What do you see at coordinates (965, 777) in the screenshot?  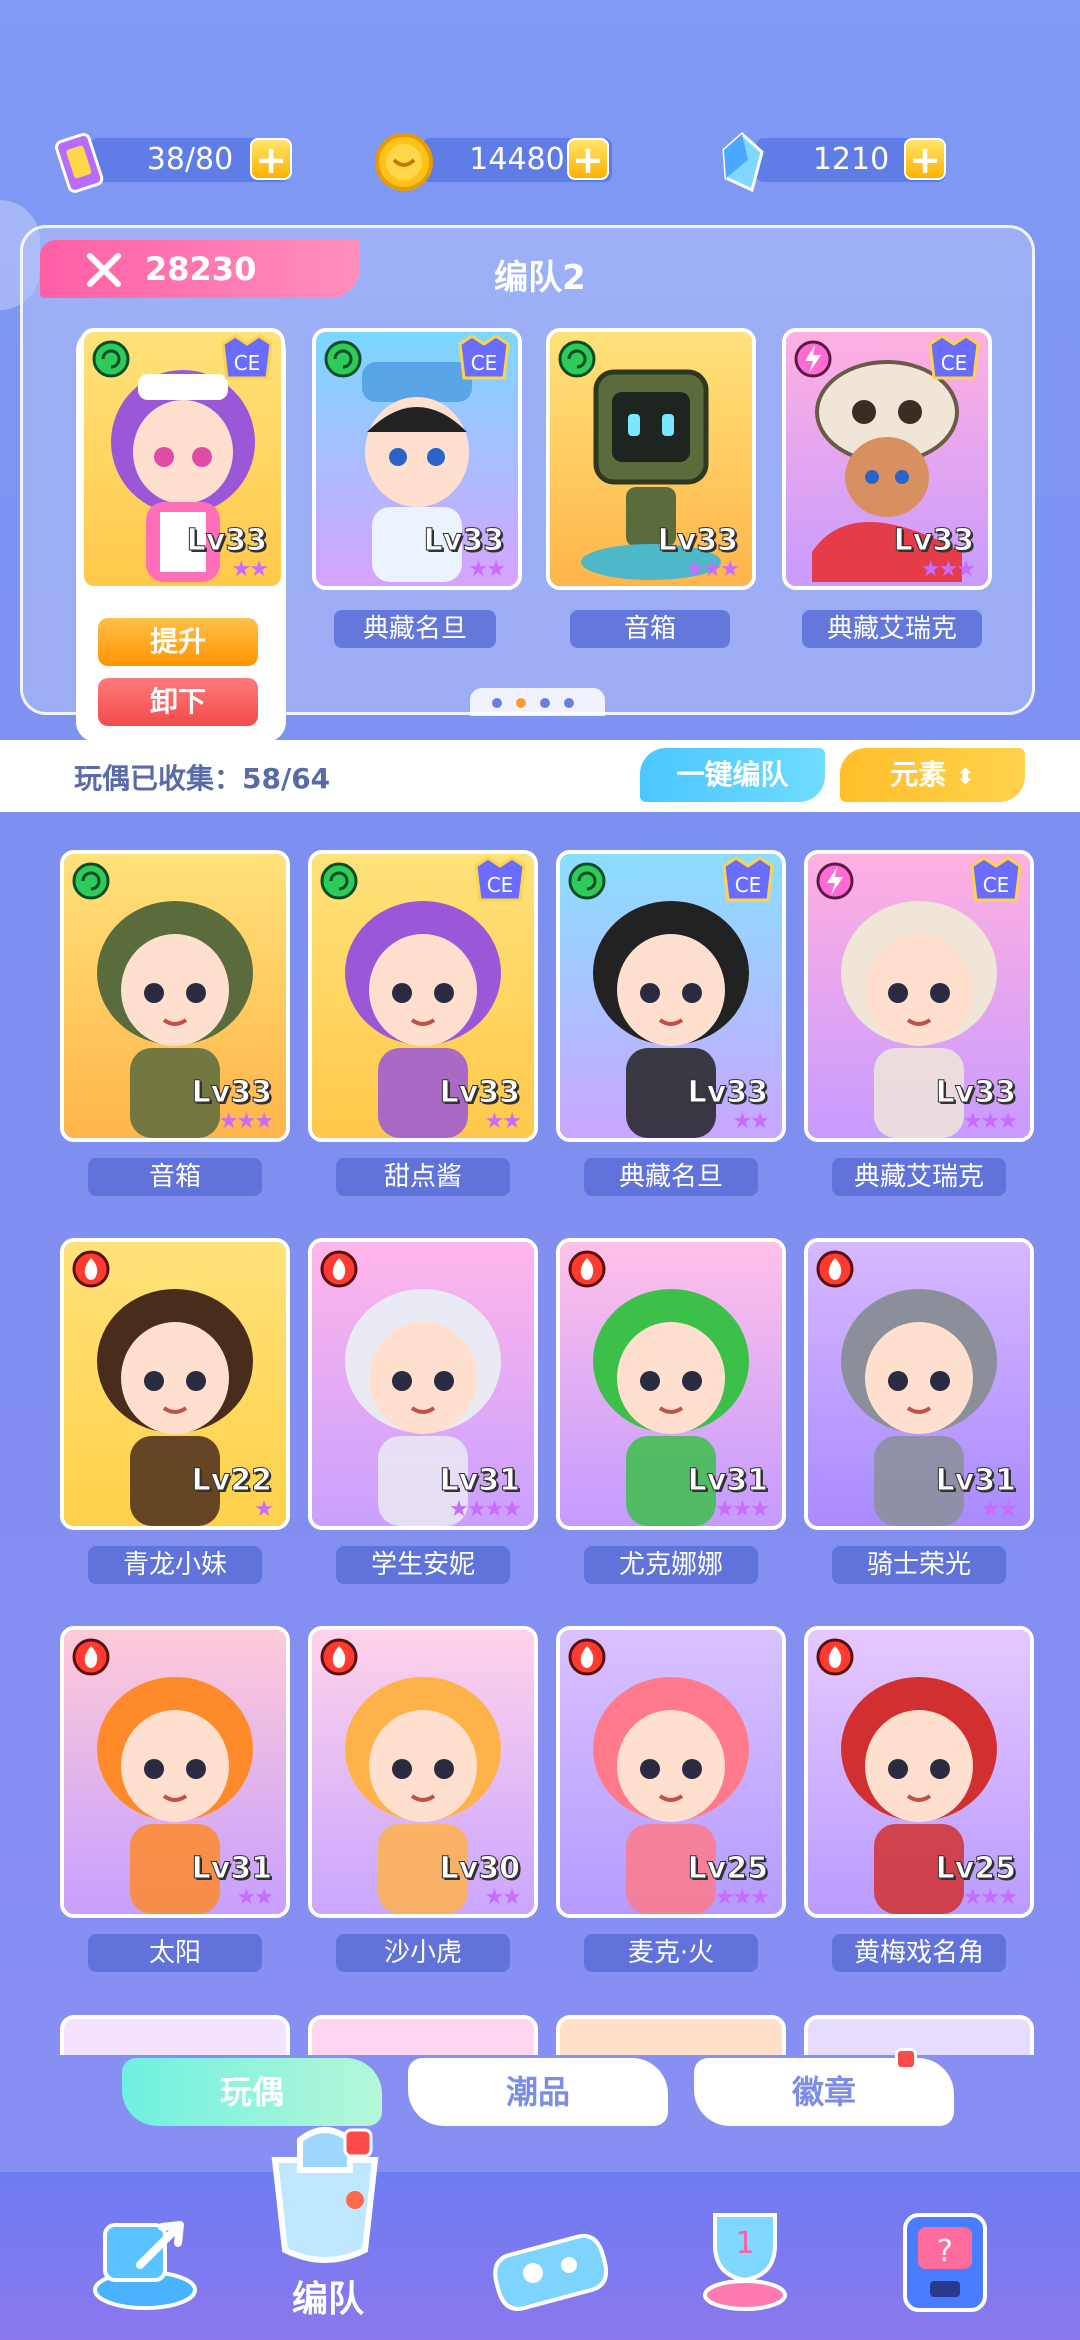 I see `sort-arrows-icon: ⬍` at bounding box center [965, 777].